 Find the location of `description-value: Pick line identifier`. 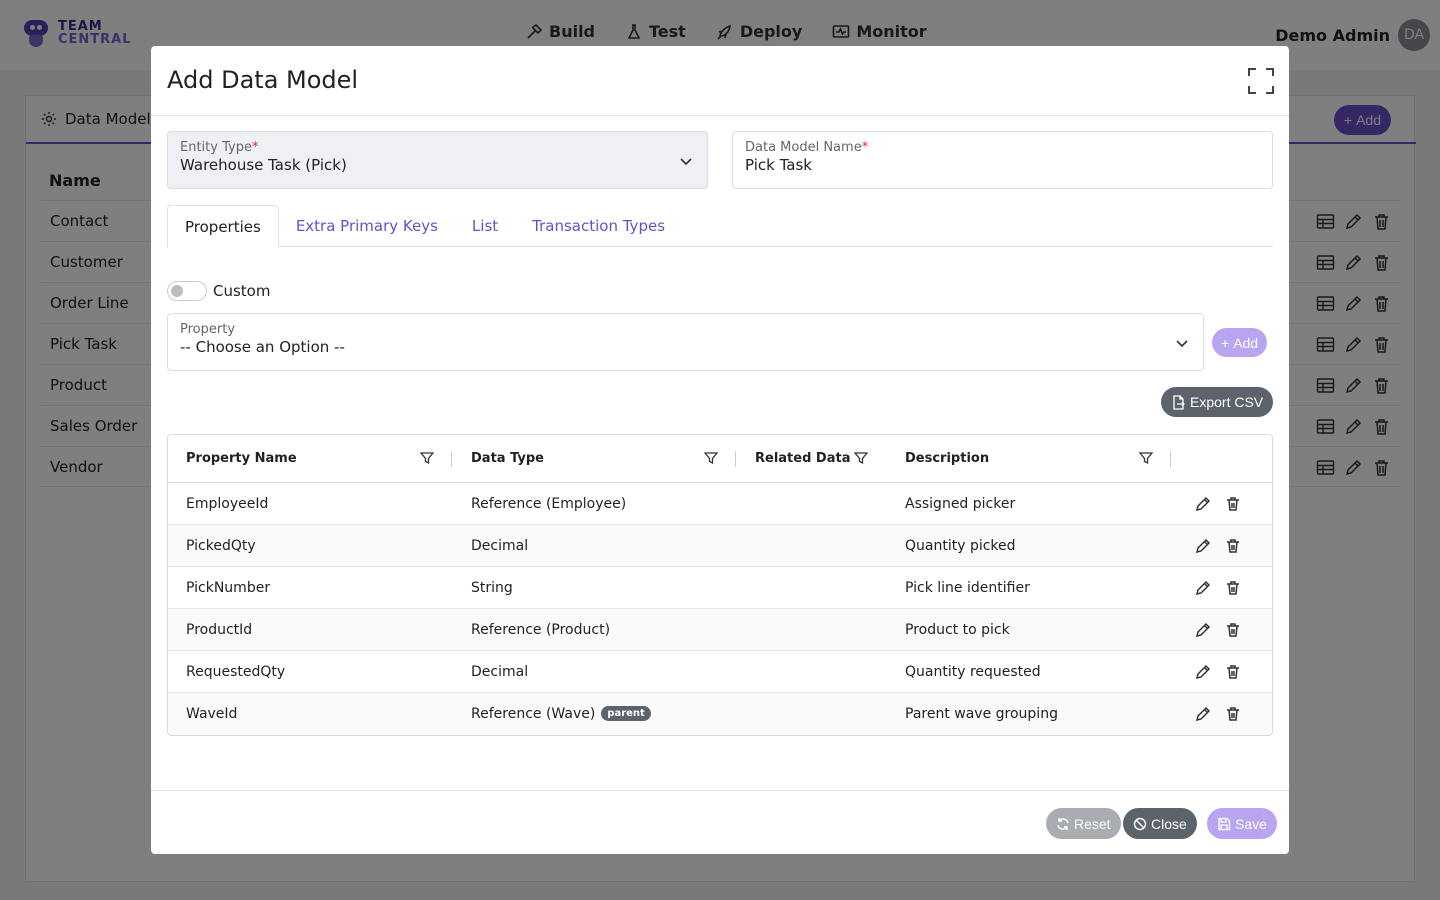

description-value: Pick line identifier is located at coordinates (967, 587).